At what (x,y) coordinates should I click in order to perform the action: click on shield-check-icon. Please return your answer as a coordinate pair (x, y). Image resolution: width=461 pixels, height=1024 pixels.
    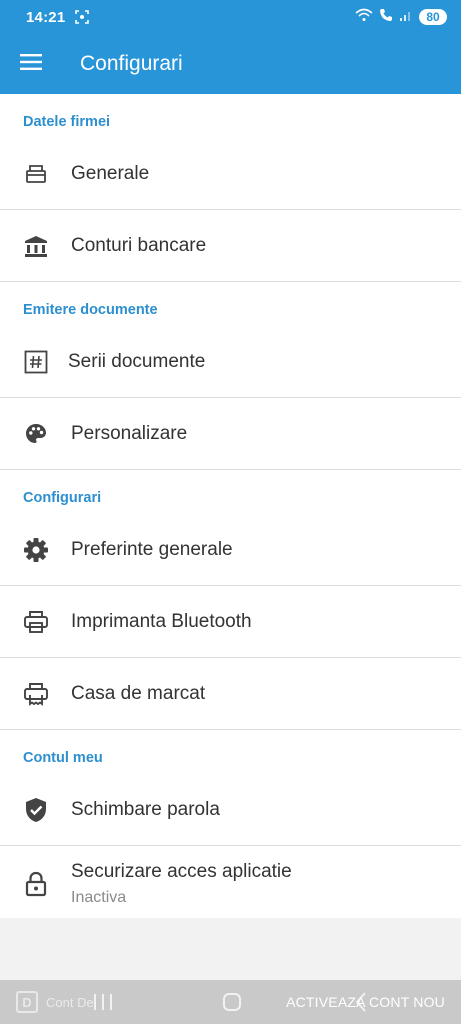
    Looking at the image, I should click on (36, 810).